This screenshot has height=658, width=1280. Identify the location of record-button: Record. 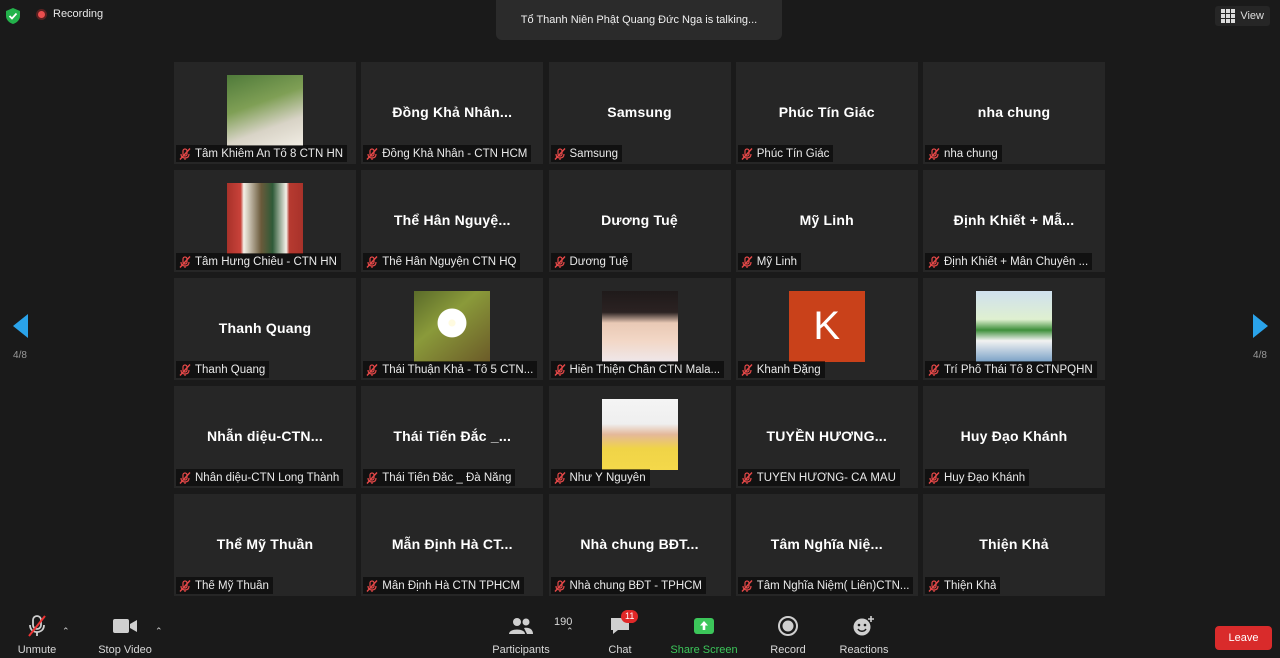
(788, 633).